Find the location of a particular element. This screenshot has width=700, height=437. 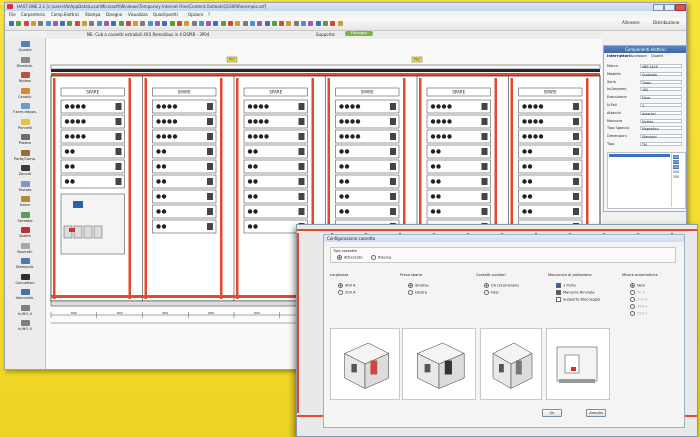

palette-item-0: Quadro is located at coordinates (25, 46).